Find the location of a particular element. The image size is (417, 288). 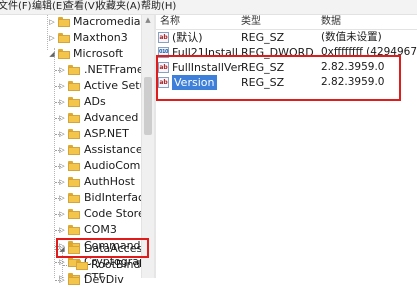

tree-item-bidinterface: ▷ BidInterface is located at coordinates (75, 198).